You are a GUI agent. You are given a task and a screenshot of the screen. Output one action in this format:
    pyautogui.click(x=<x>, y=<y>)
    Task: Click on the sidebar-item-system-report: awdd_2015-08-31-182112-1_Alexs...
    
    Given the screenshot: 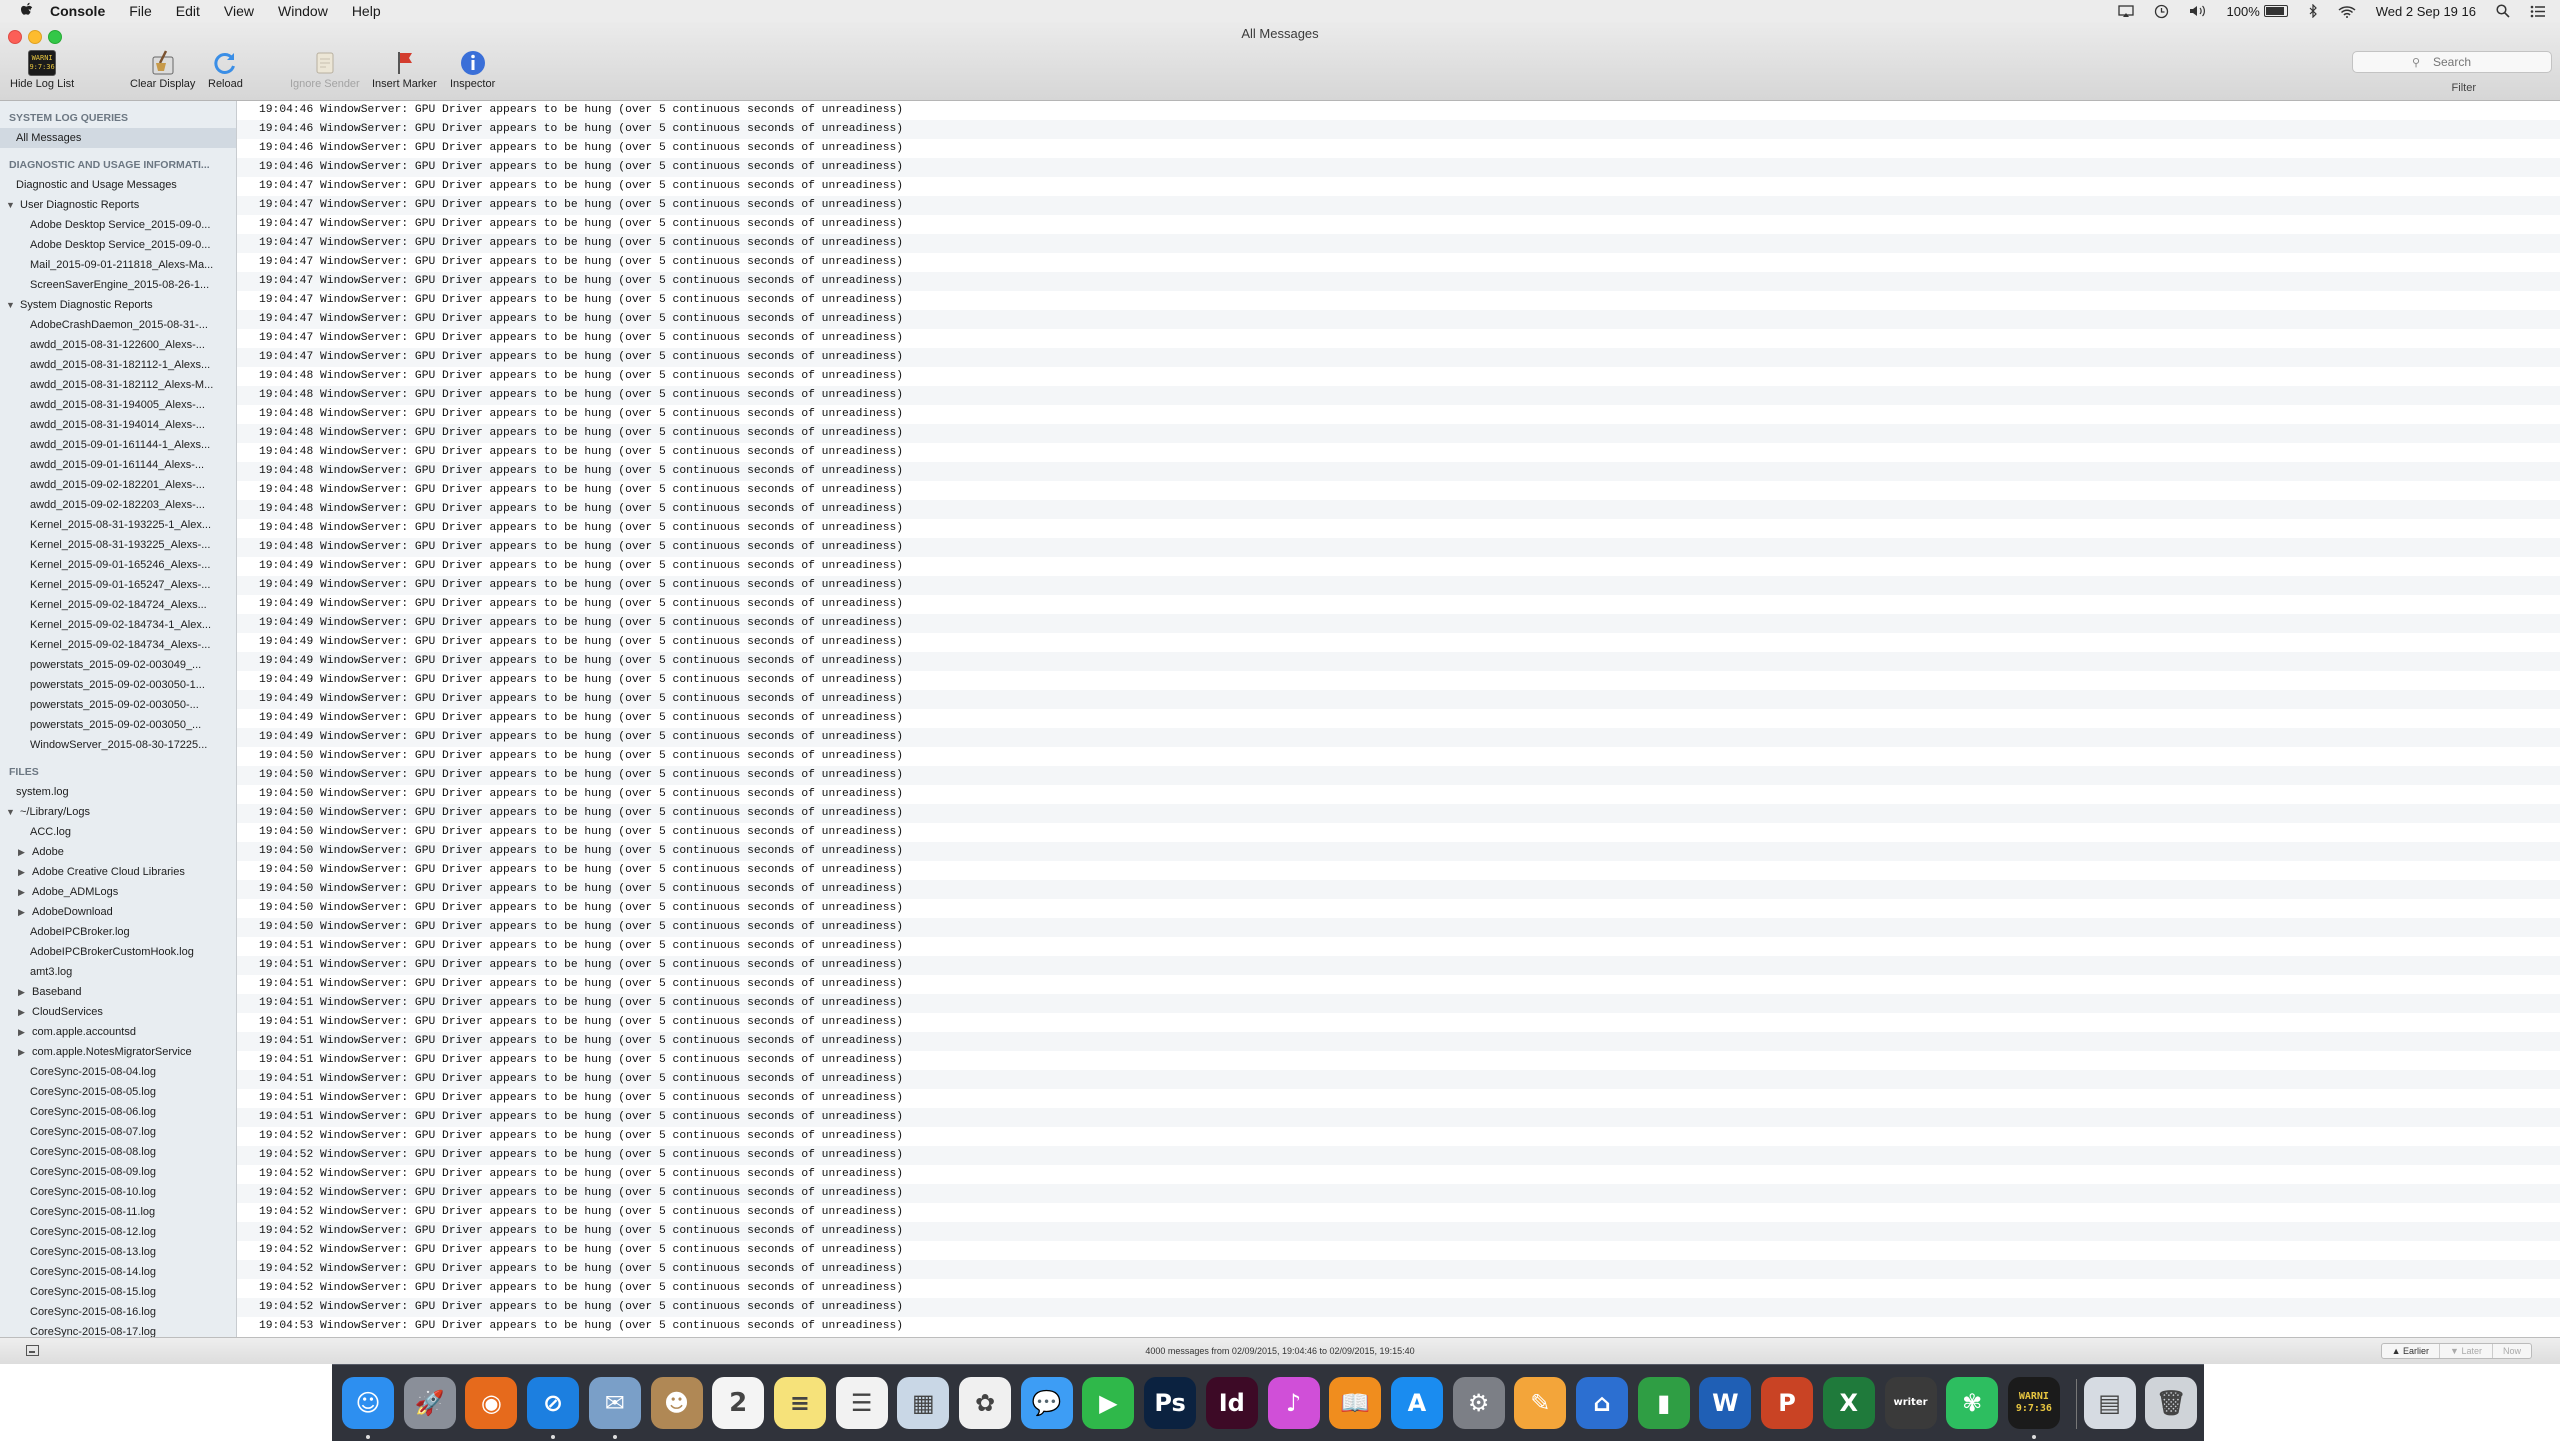 What is the action you would take?
    pyautogui.click(x=118, y=365)
    